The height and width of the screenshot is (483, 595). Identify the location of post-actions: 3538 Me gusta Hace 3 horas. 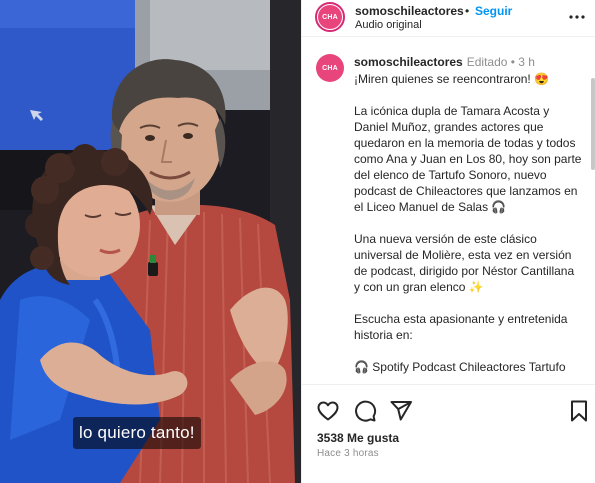
(448, 433).